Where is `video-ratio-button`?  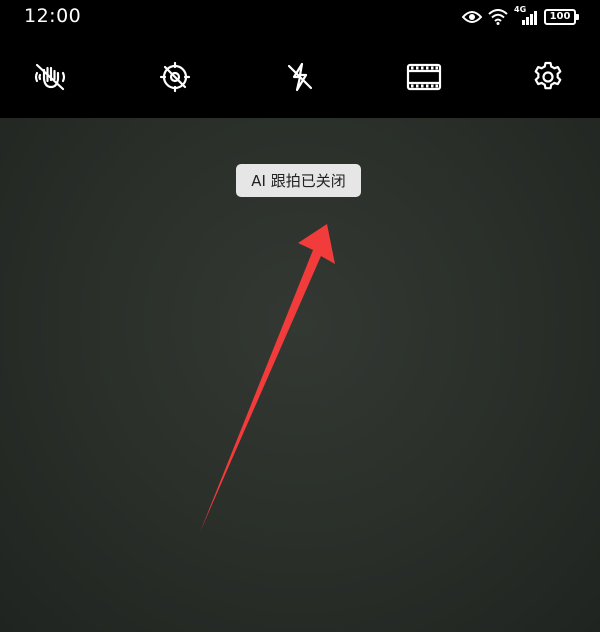 video-ratio-button is located at coordinates (424, 79).